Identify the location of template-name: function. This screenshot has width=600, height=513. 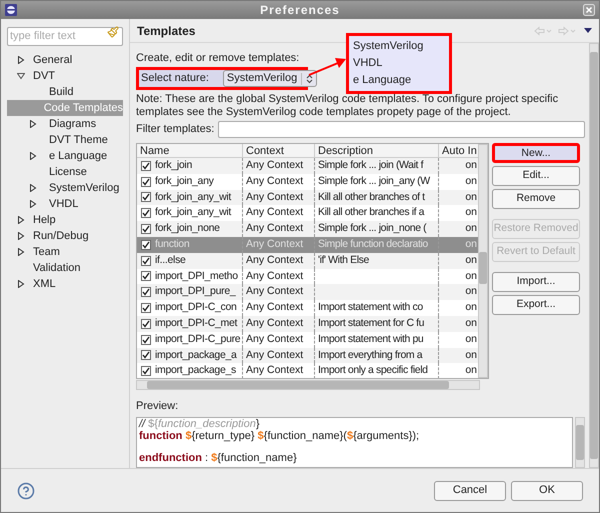
(172, 244).